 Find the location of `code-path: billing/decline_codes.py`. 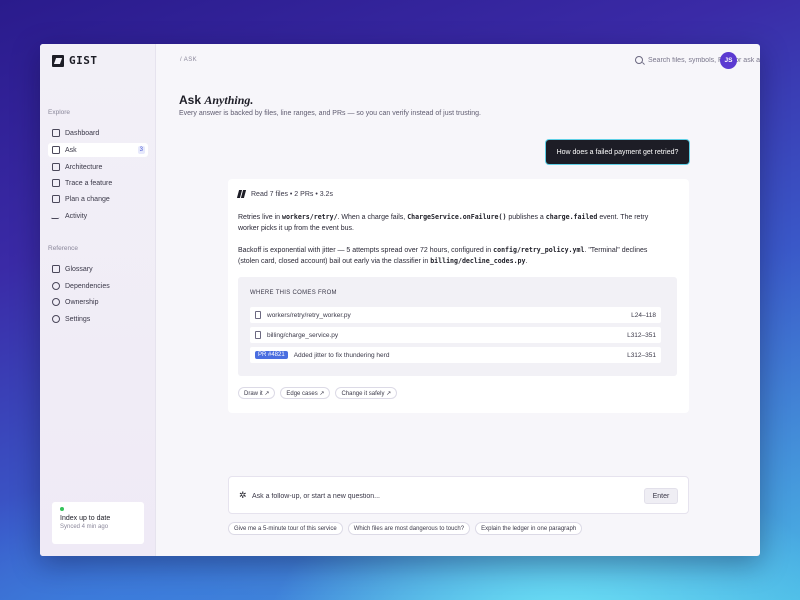

code-path: billing/decline_codes.py is located at coordinates (478, 261).